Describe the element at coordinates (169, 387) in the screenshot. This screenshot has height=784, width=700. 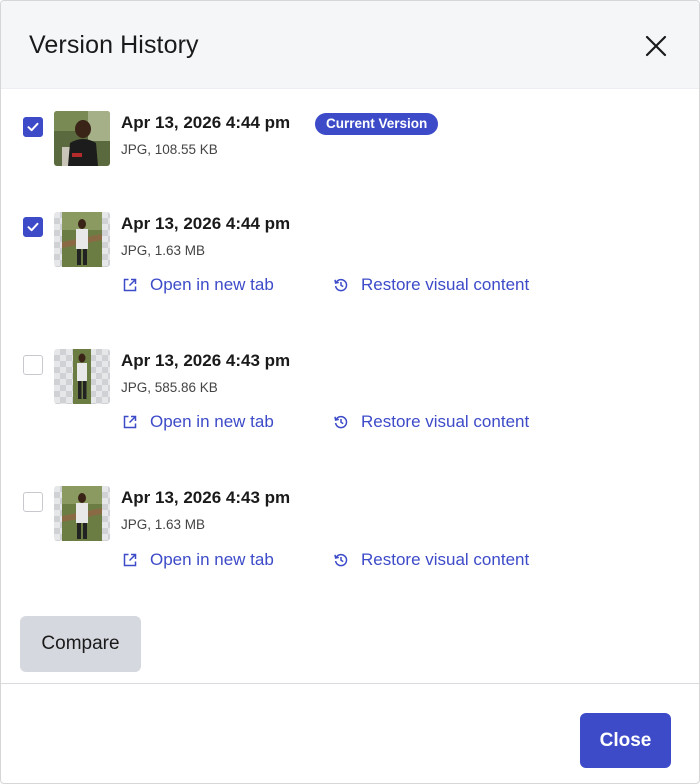
I see `version-meta: JPG, 585.86 KB` at that location.